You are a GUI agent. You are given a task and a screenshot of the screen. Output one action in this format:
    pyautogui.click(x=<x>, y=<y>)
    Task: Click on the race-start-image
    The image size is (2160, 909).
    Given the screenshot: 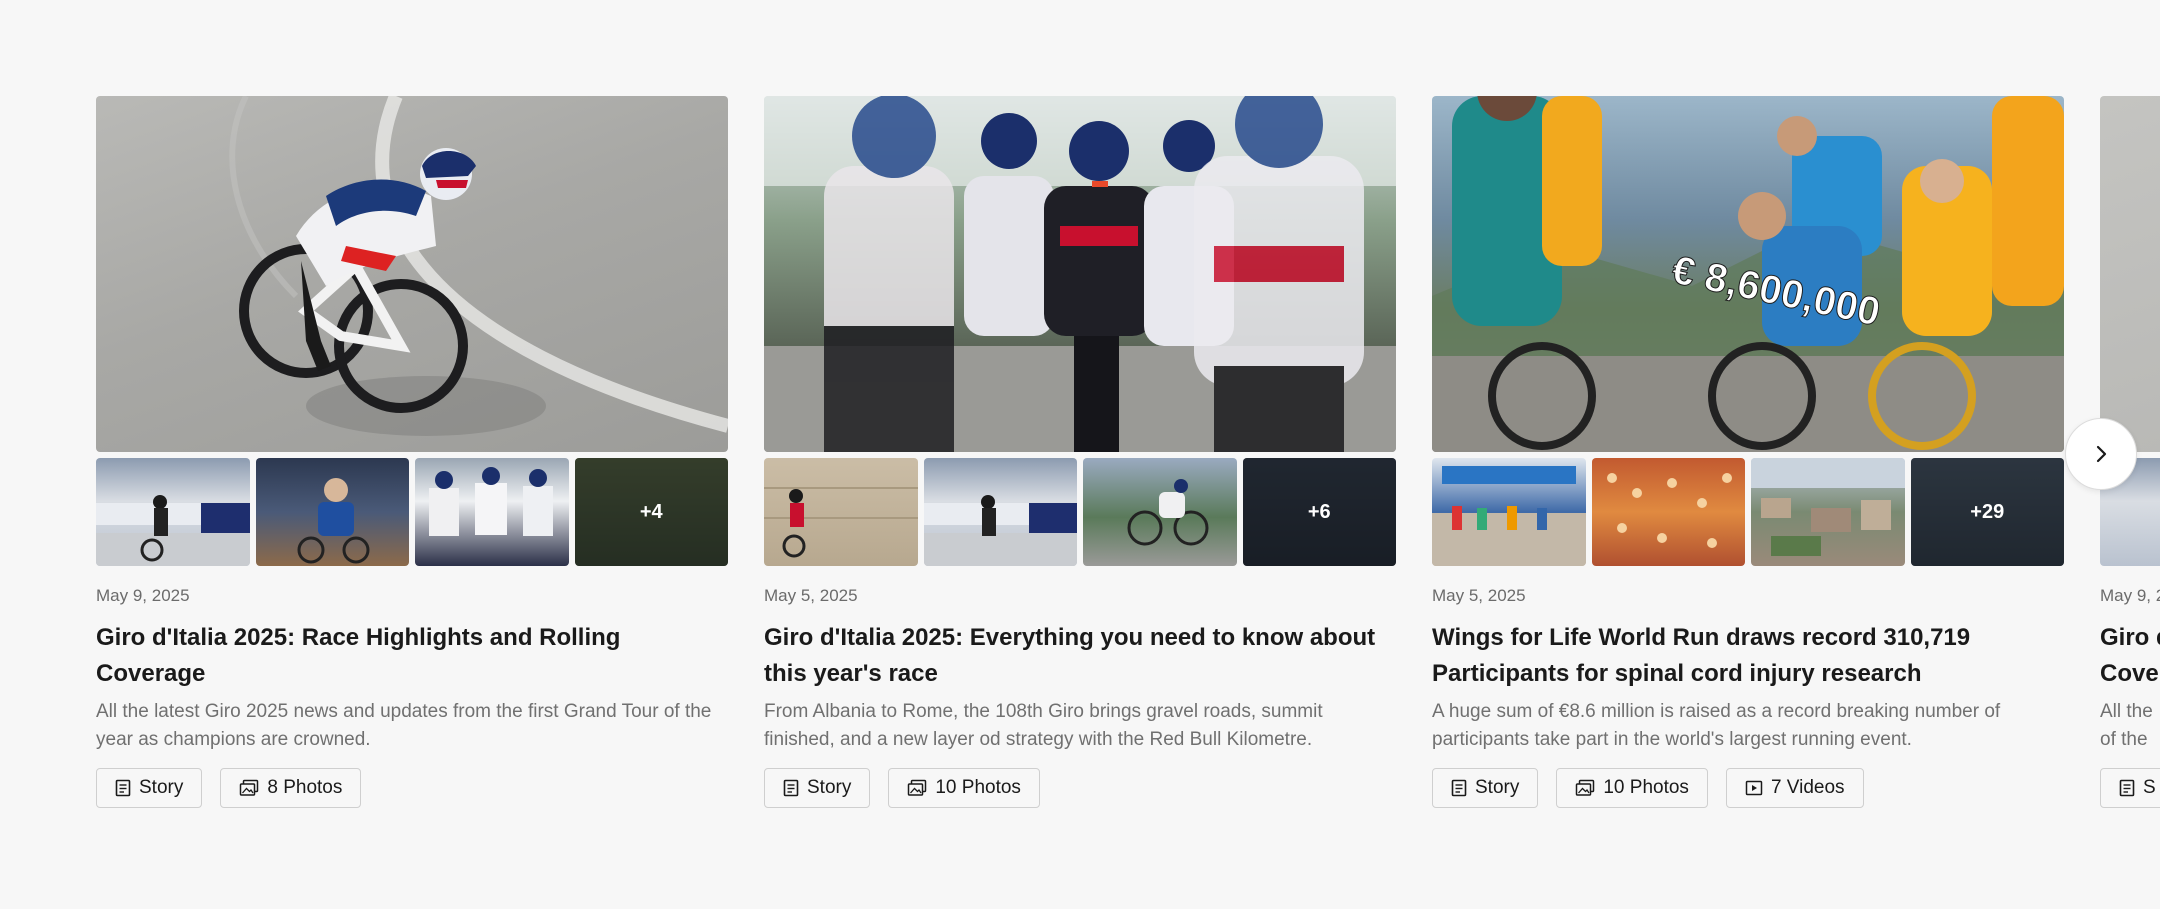 What is the action you would take?
    pyautogui.click(x=1509, y=516)
    